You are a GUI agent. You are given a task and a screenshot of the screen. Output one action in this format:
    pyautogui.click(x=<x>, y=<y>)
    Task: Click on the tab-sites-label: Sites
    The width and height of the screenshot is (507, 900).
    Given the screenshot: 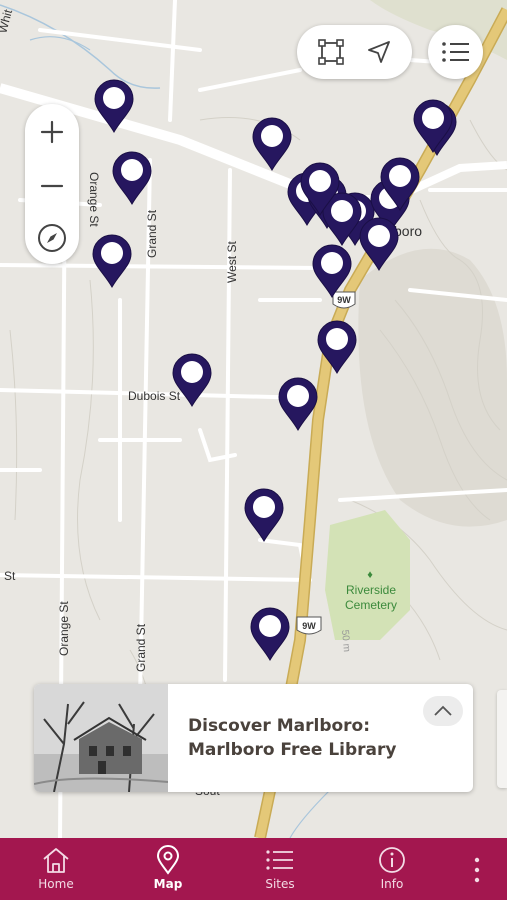 What is the action you would take?
    pyautogui.click(x=280, y=884)
    